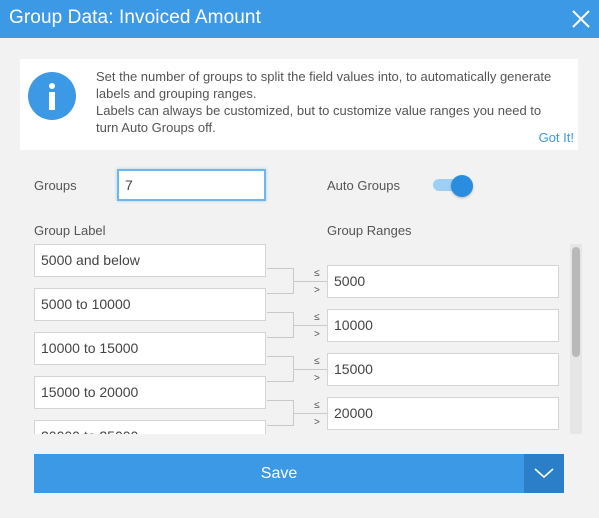 This screenshot has height=518, width=599. I want to click on group-label-input: 5000 to 10000, so click(150, 304).